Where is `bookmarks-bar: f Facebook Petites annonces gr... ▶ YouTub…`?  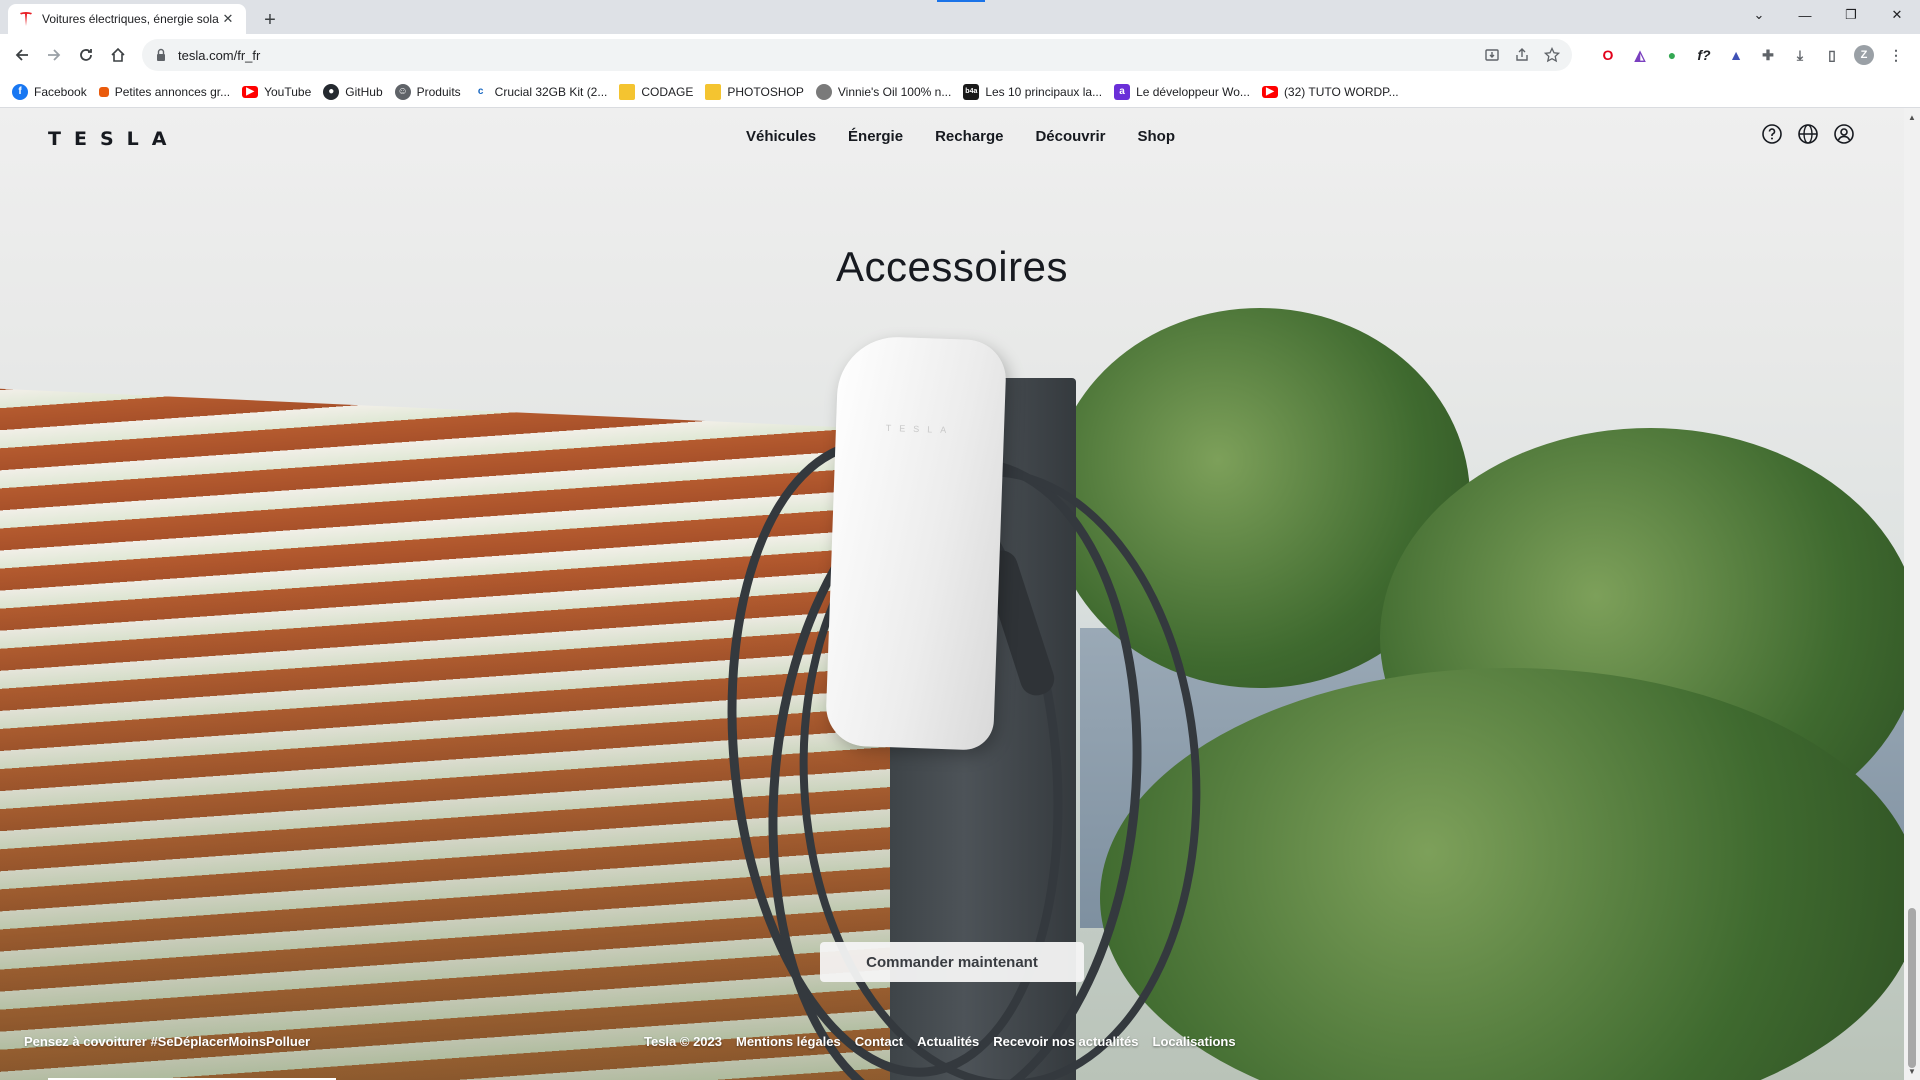 bookmarks-bar: f Facebook Petites annonces gr... ▶ YouTub… is located at coordinates (960, 92).